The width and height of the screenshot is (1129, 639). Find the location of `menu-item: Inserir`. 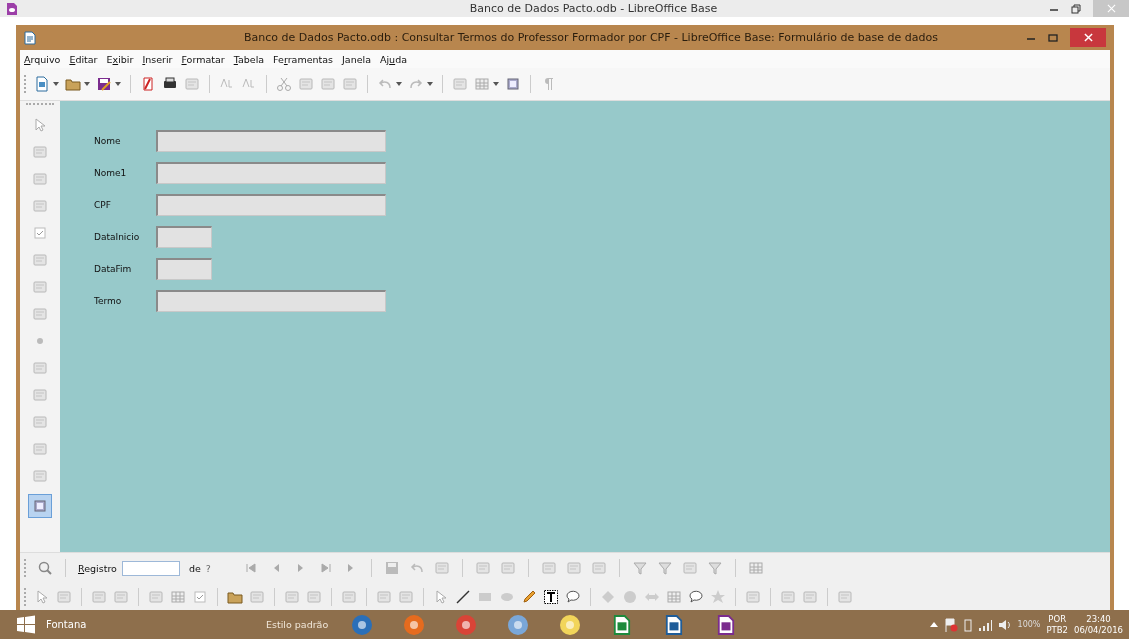

menu-item: Inserir is located at coordinates (157, 59).